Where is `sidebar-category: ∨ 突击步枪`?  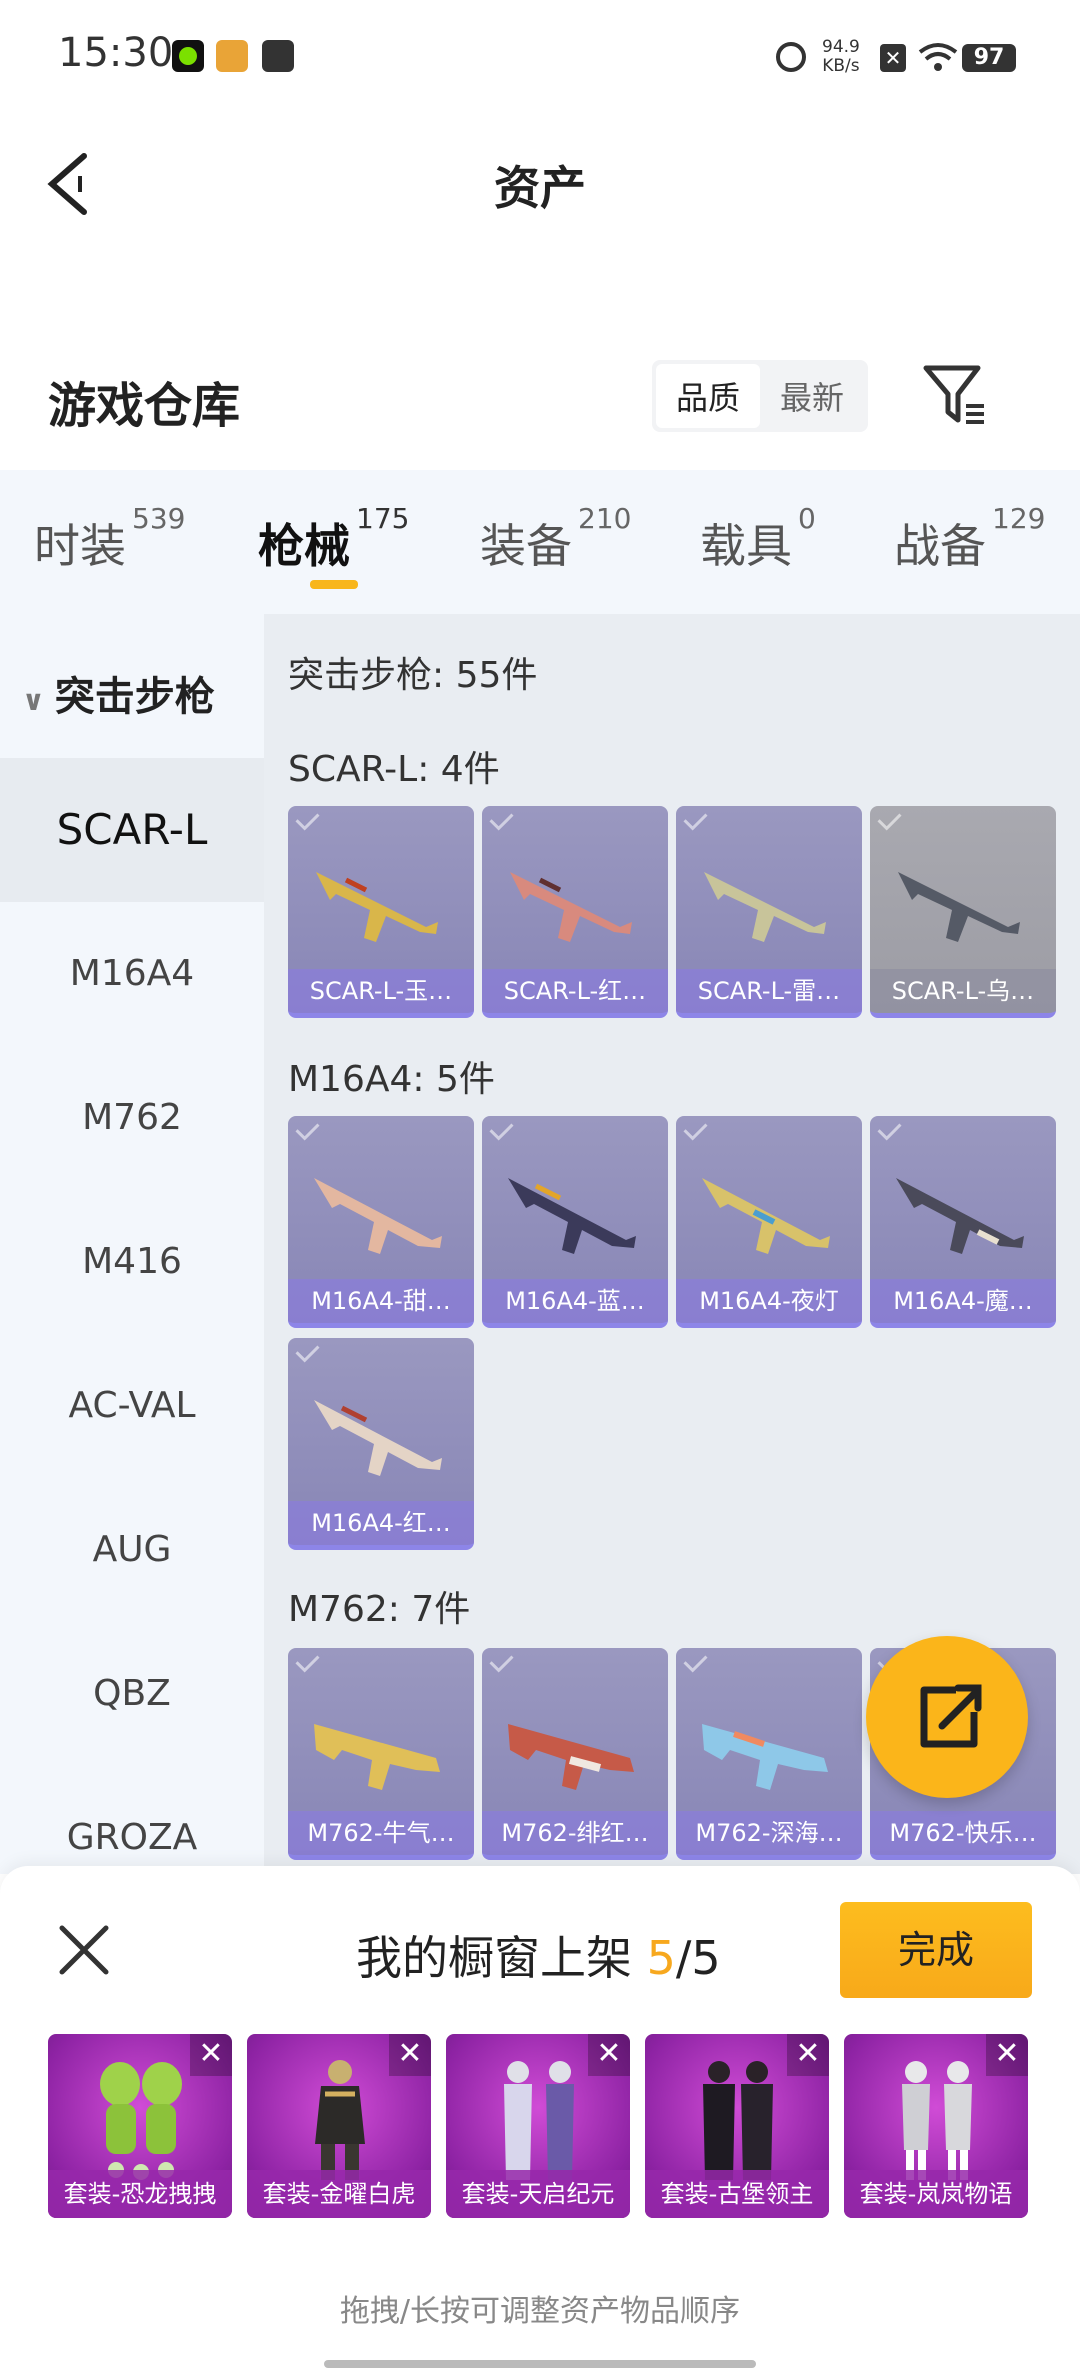 sidebar-category: ∨ 突击步枪 is located at coordinates (118, 693).